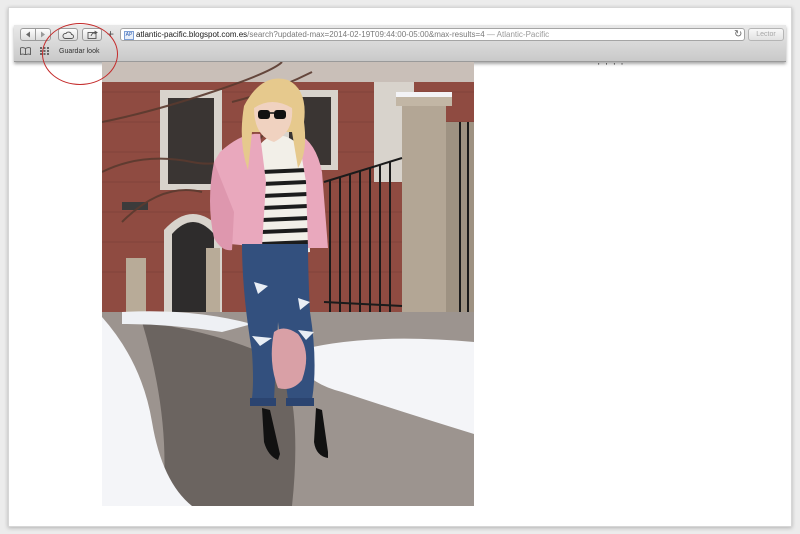  Describe the element at coordinates (129, 35) in the screenshot. I see `site-favicon-icon: AP` at that location.